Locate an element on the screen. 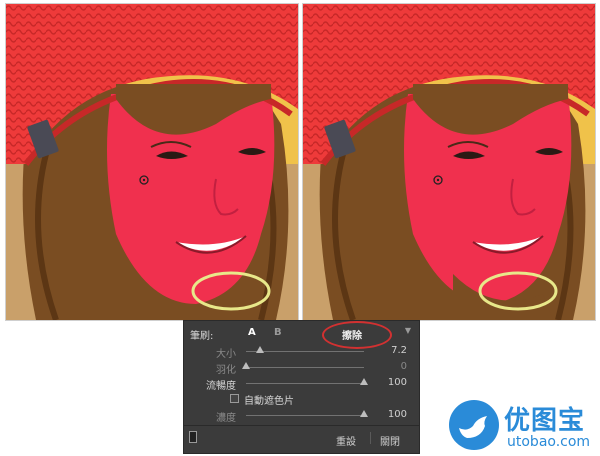 This screenshot has width=600, height=456. density-label: 濃度 is located at coordinates (226, 418).